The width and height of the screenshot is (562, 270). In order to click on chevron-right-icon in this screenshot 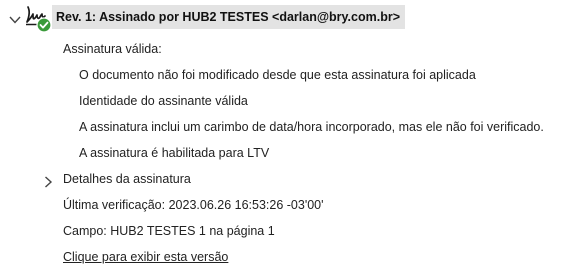, I will do `click(48, 182)`.